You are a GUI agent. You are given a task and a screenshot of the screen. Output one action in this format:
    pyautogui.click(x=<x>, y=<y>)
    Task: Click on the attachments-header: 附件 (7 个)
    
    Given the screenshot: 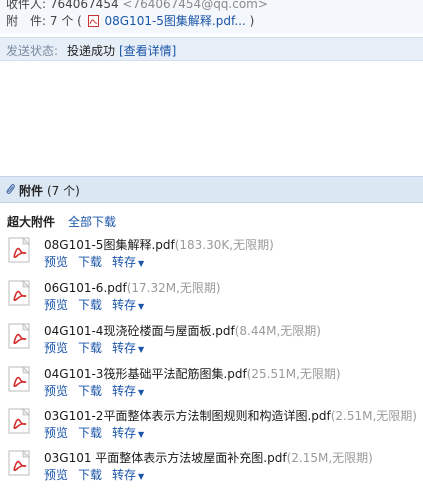 What is the action you would take?
    pyautogui.click(x=211, y=189)
    